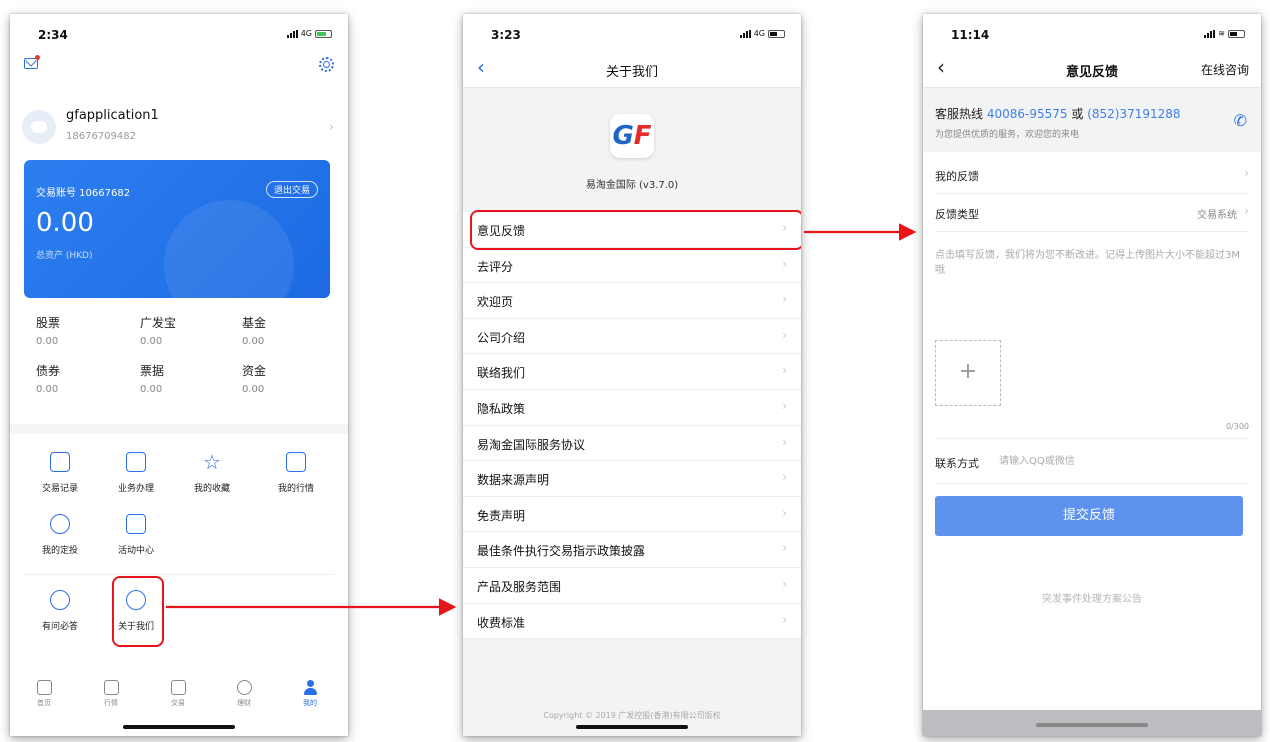 This screenshot has width=1270, height=742. What do you see at coordinates (60, 473) in the screenshot?
I see `menu-trade-records: 交易记录` at bounding box center [60, 473].